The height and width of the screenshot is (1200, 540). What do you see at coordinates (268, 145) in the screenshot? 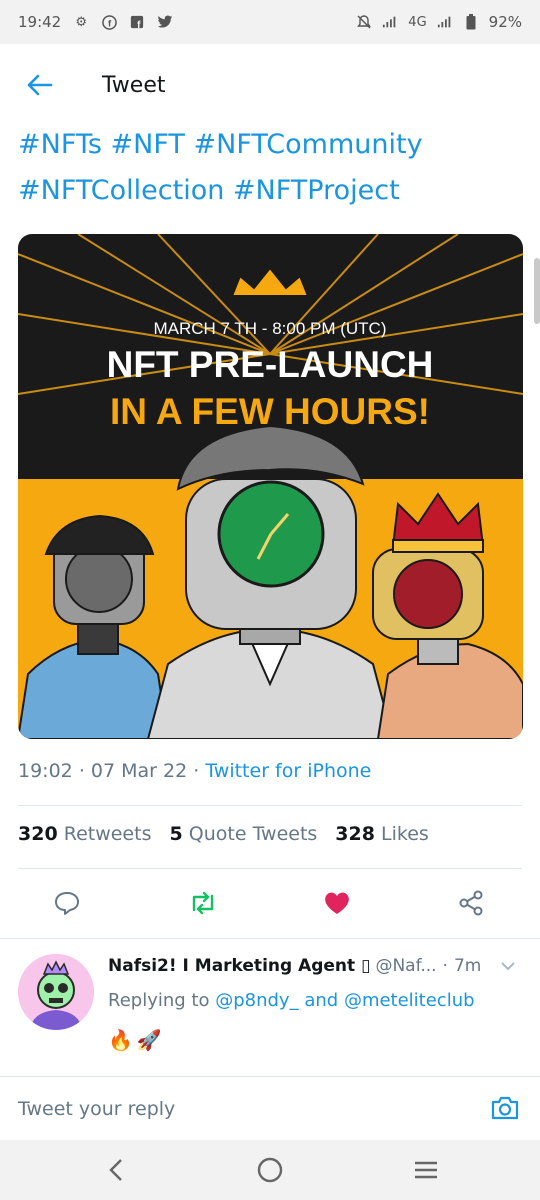
I see `hashtag-line: #NFTs #NFT #NFTCommunity` at bounding box center [268, 145].